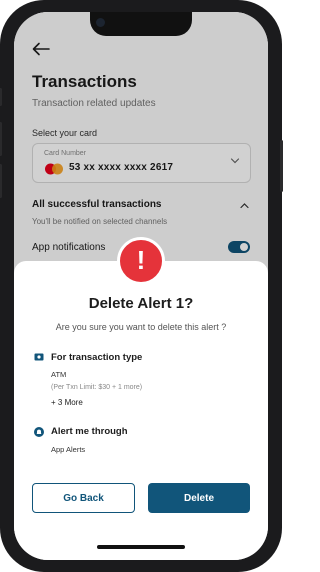 Image resolution: width=320 pixels, height=572 pixels. What do you see at coordinates (89, 431) in the screenshot?
I see `alert-through-heading: Alert me through` at bounding box center [89, 431].